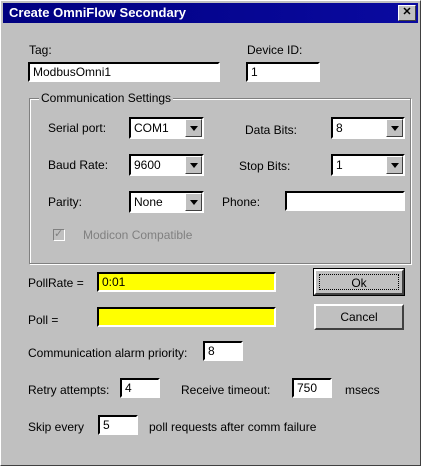 The width and height of the screenshot is (421, 466). What do you see at coordinates (59, 234) in the screenshot?
I see `modicon-compatible-checkbox` at bounding box center [59, 234].